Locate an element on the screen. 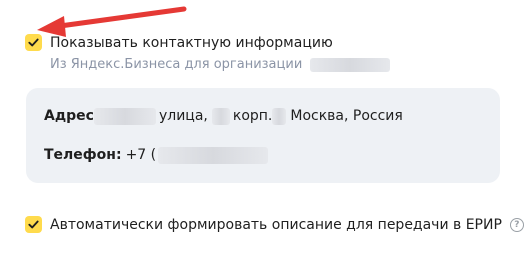 The image size is (524, 272). contact-source-text: Из Яндекс.Бизнеса для организации is located at coordinates (220, 65).